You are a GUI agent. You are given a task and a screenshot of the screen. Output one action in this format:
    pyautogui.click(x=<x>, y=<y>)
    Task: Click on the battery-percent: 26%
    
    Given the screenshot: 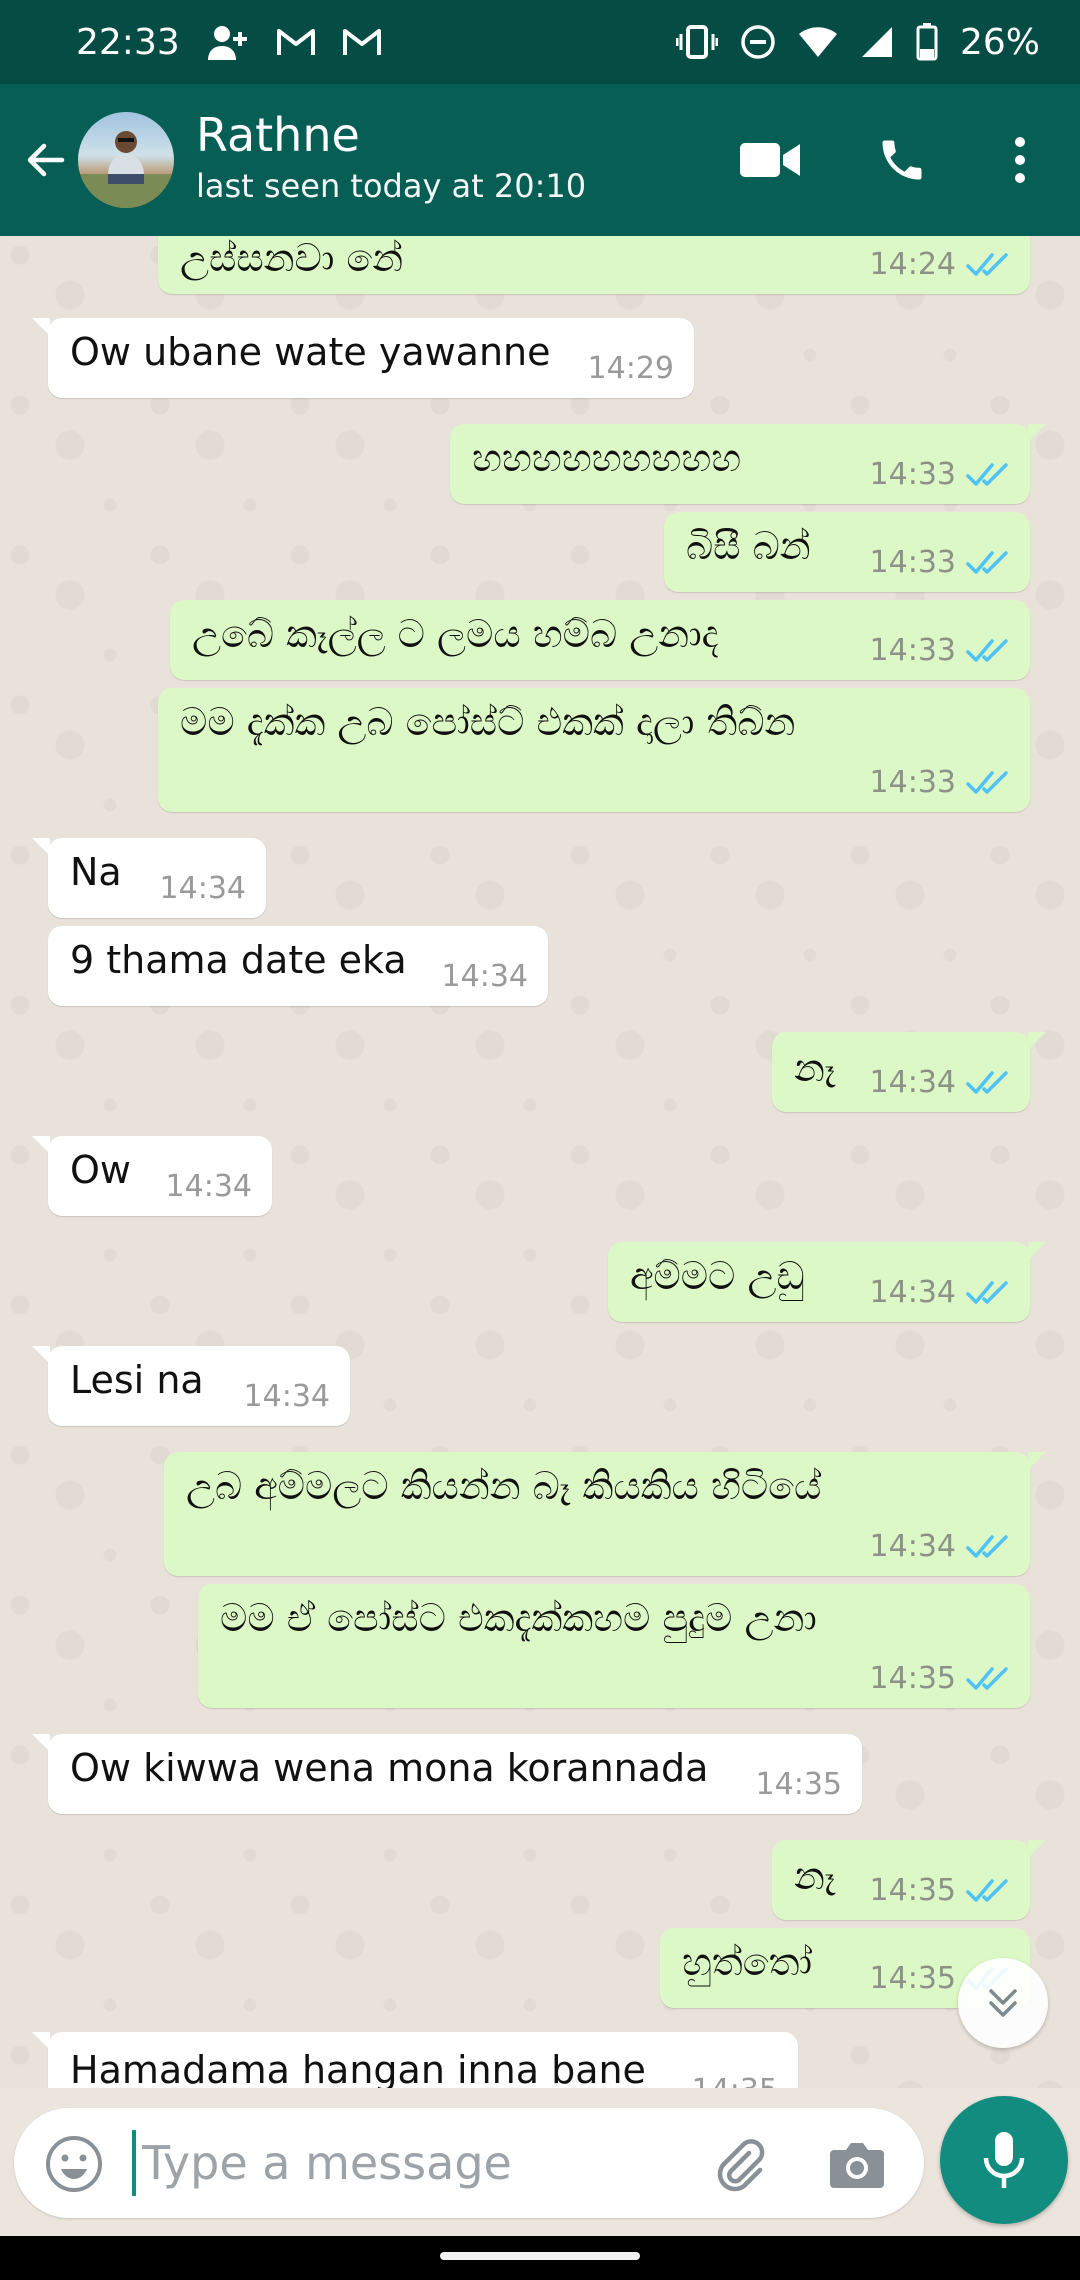 What is the action you would take?
    pyautogui.click(x=999, y=42)
    